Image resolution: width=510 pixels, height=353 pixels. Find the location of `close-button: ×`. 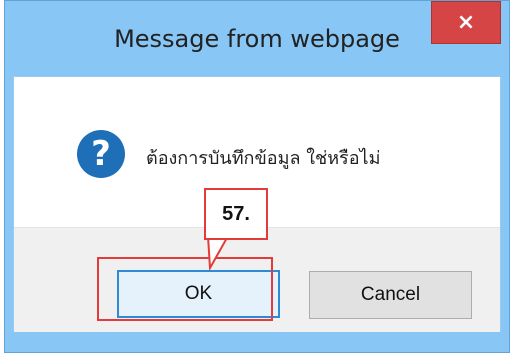

close-button: × is located at coordinates (466, 22).